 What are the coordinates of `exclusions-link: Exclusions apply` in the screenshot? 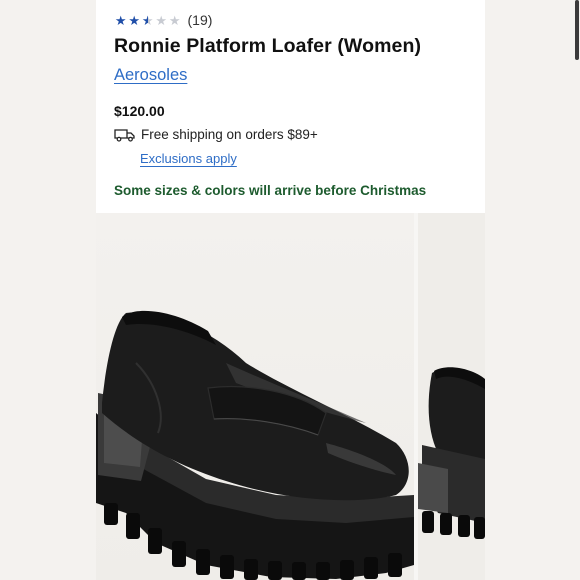 It's located at (188, 158).